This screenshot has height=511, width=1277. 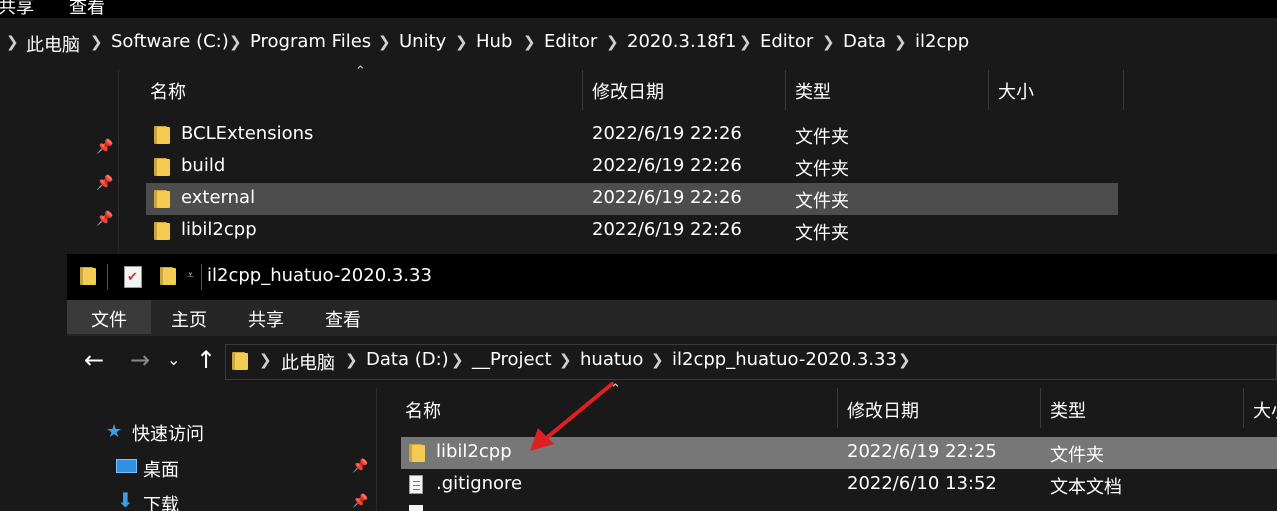 What do you see at coordinates (407, 359) in the screenshot?
I see `breadcrumb-data-d: Data (D:)` at bounding box center [407, 359].